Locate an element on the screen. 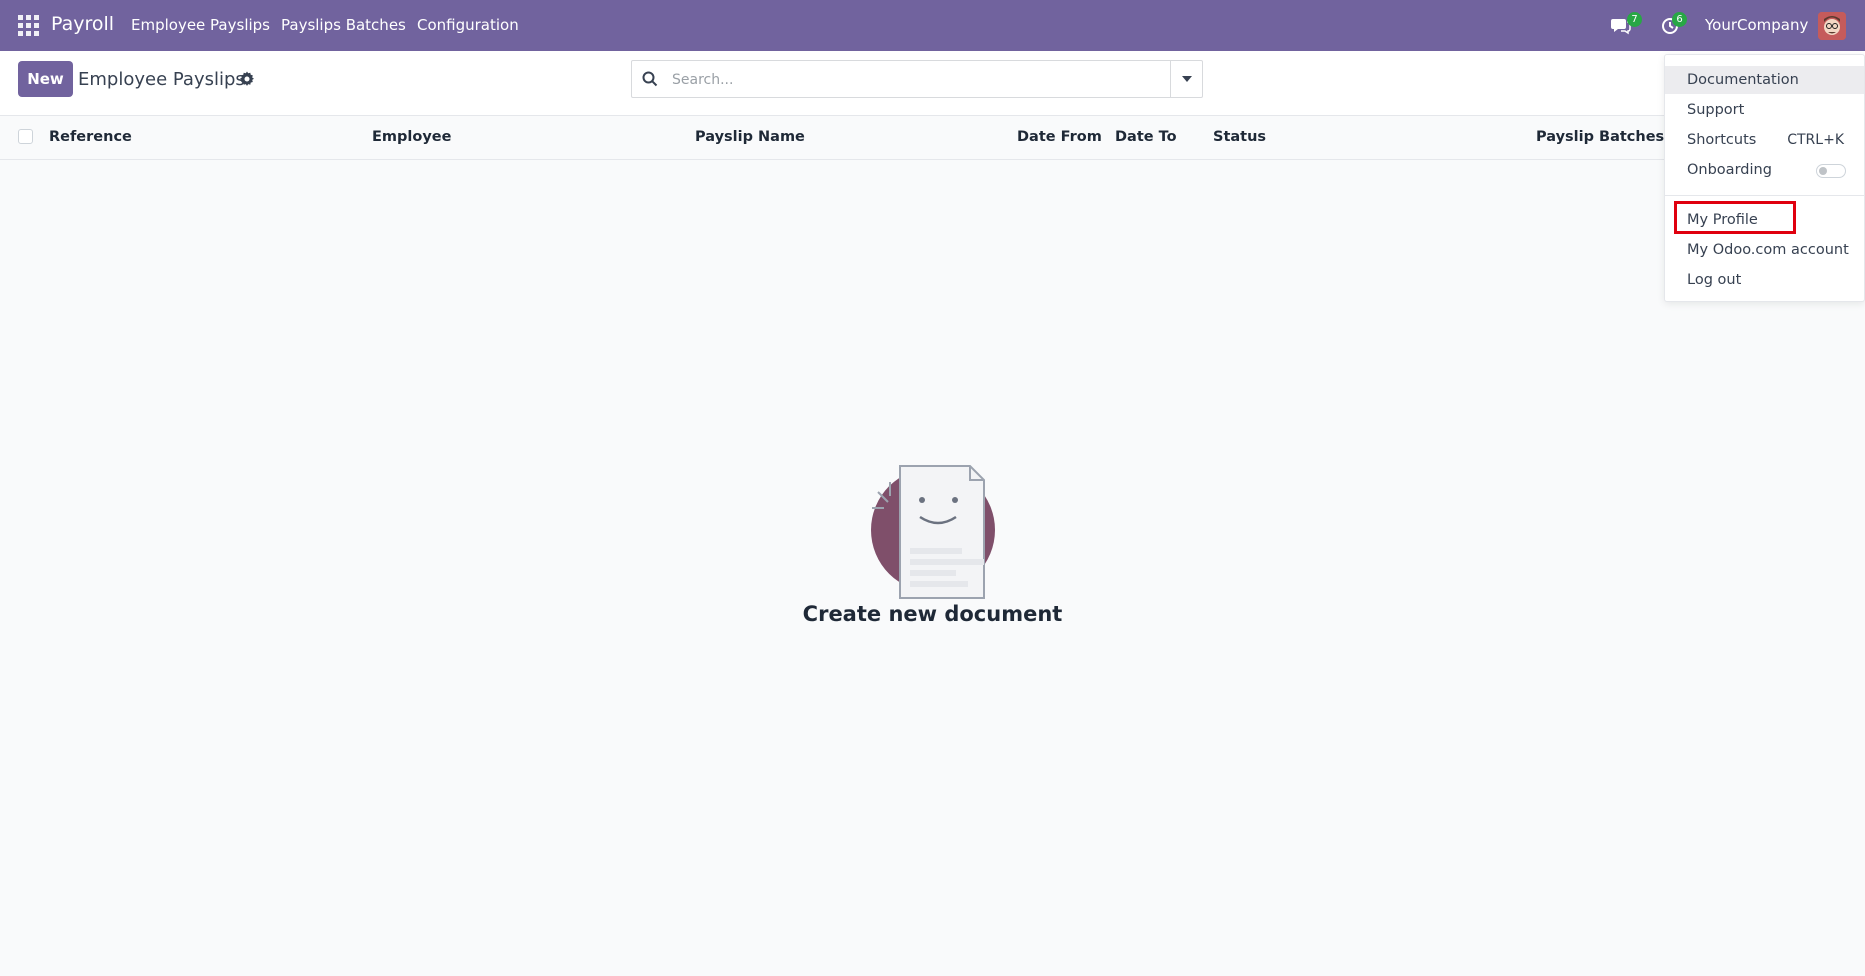 Image resolution: width=1865 pixels, height=976 pixels. column-payslip-name: Payslip Name is located at coordinates (750, 137).